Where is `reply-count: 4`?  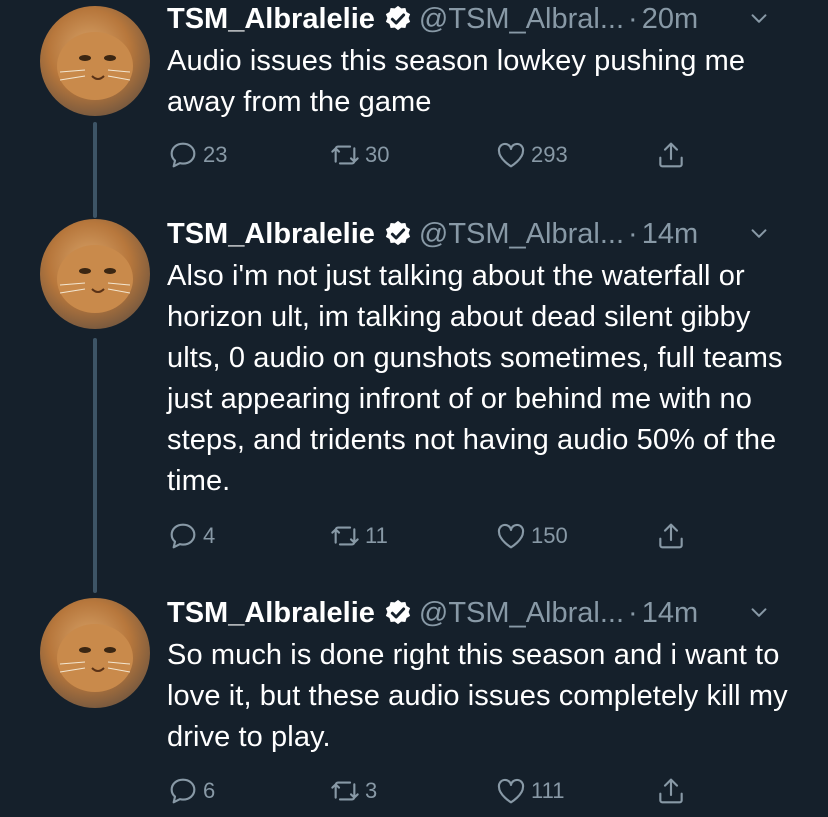
reply-count: 4 is located at coordinates (209, 535).